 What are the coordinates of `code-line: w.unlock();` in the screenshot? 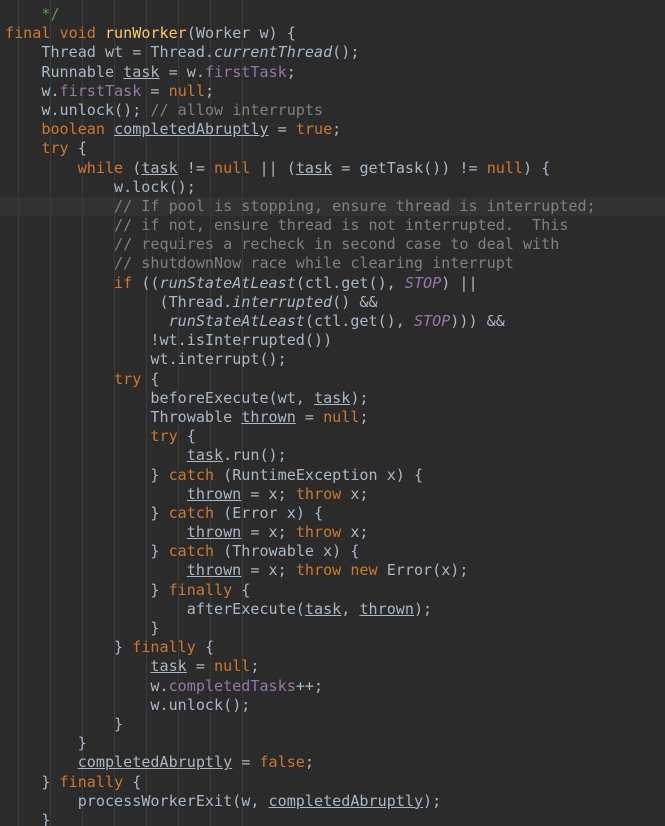 It's located at (335, 705).